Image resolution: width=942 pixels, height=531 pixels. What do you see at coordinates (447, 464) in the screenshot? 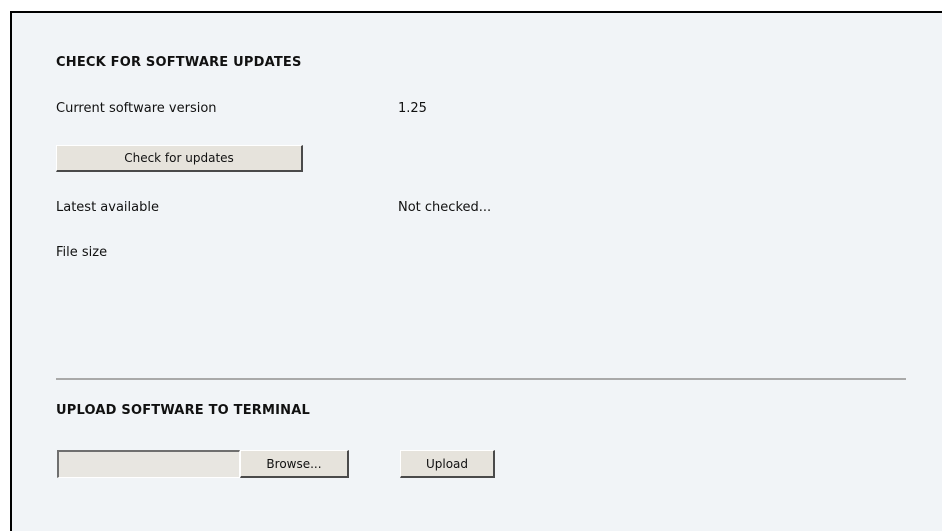
I see `upload-button: Upload` at bounding box center [447, 464].